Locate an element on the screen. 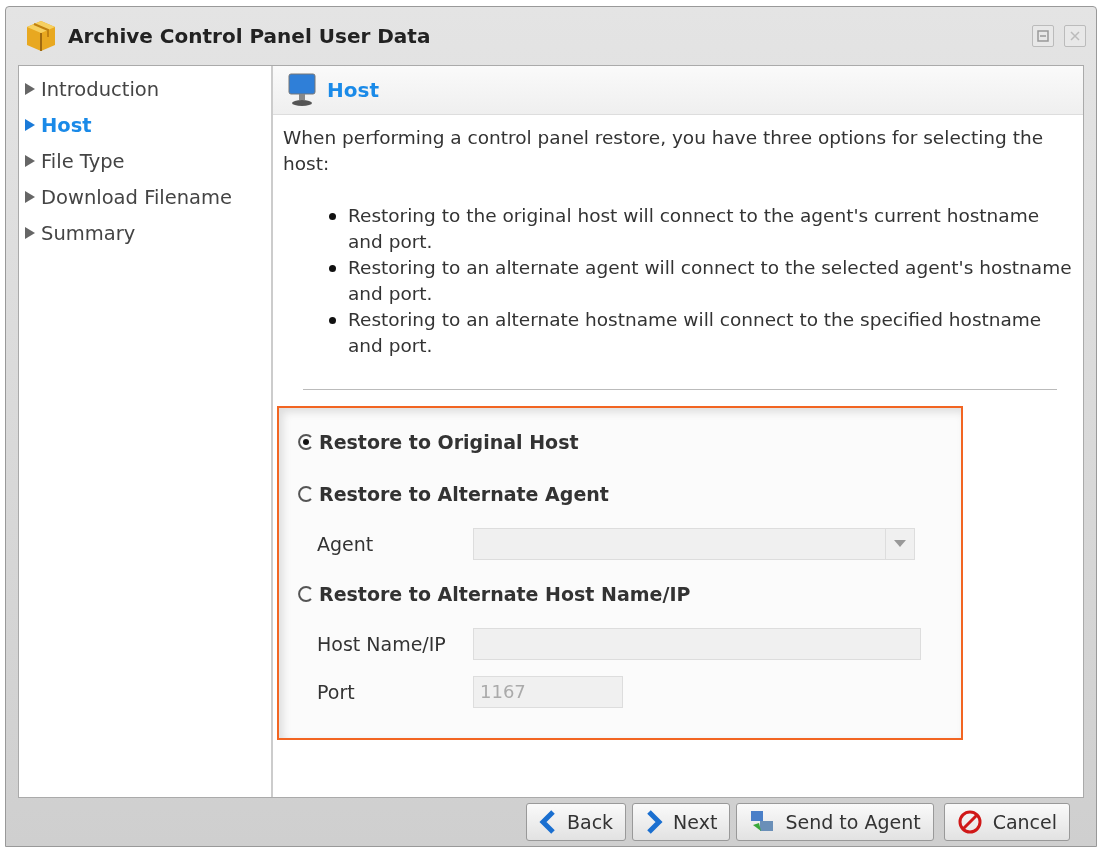  intro-text: When performing a control panel restore, you have three options for selecting the host: is located at coordinates (664, 151).